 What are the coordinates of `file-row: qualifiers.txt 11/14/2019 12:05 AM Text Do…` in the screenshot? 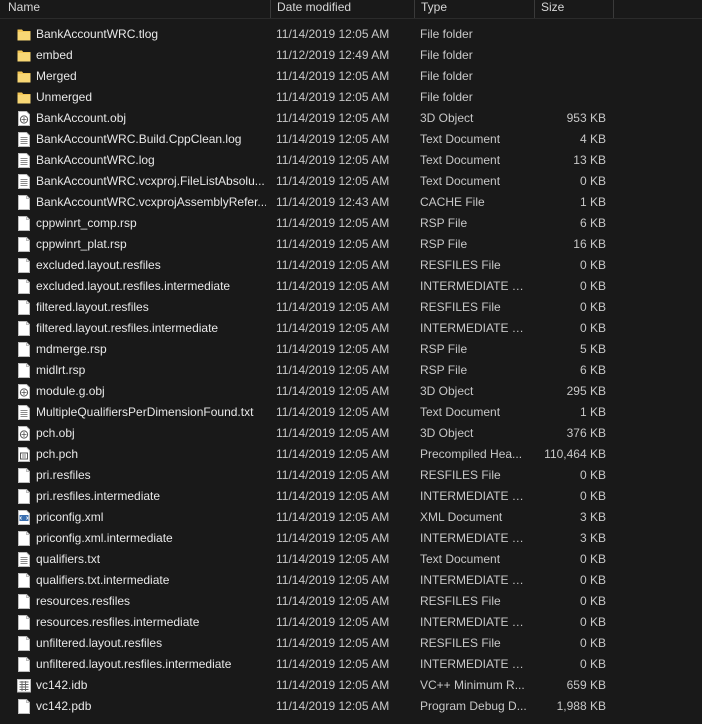 It's located at (351, 559).